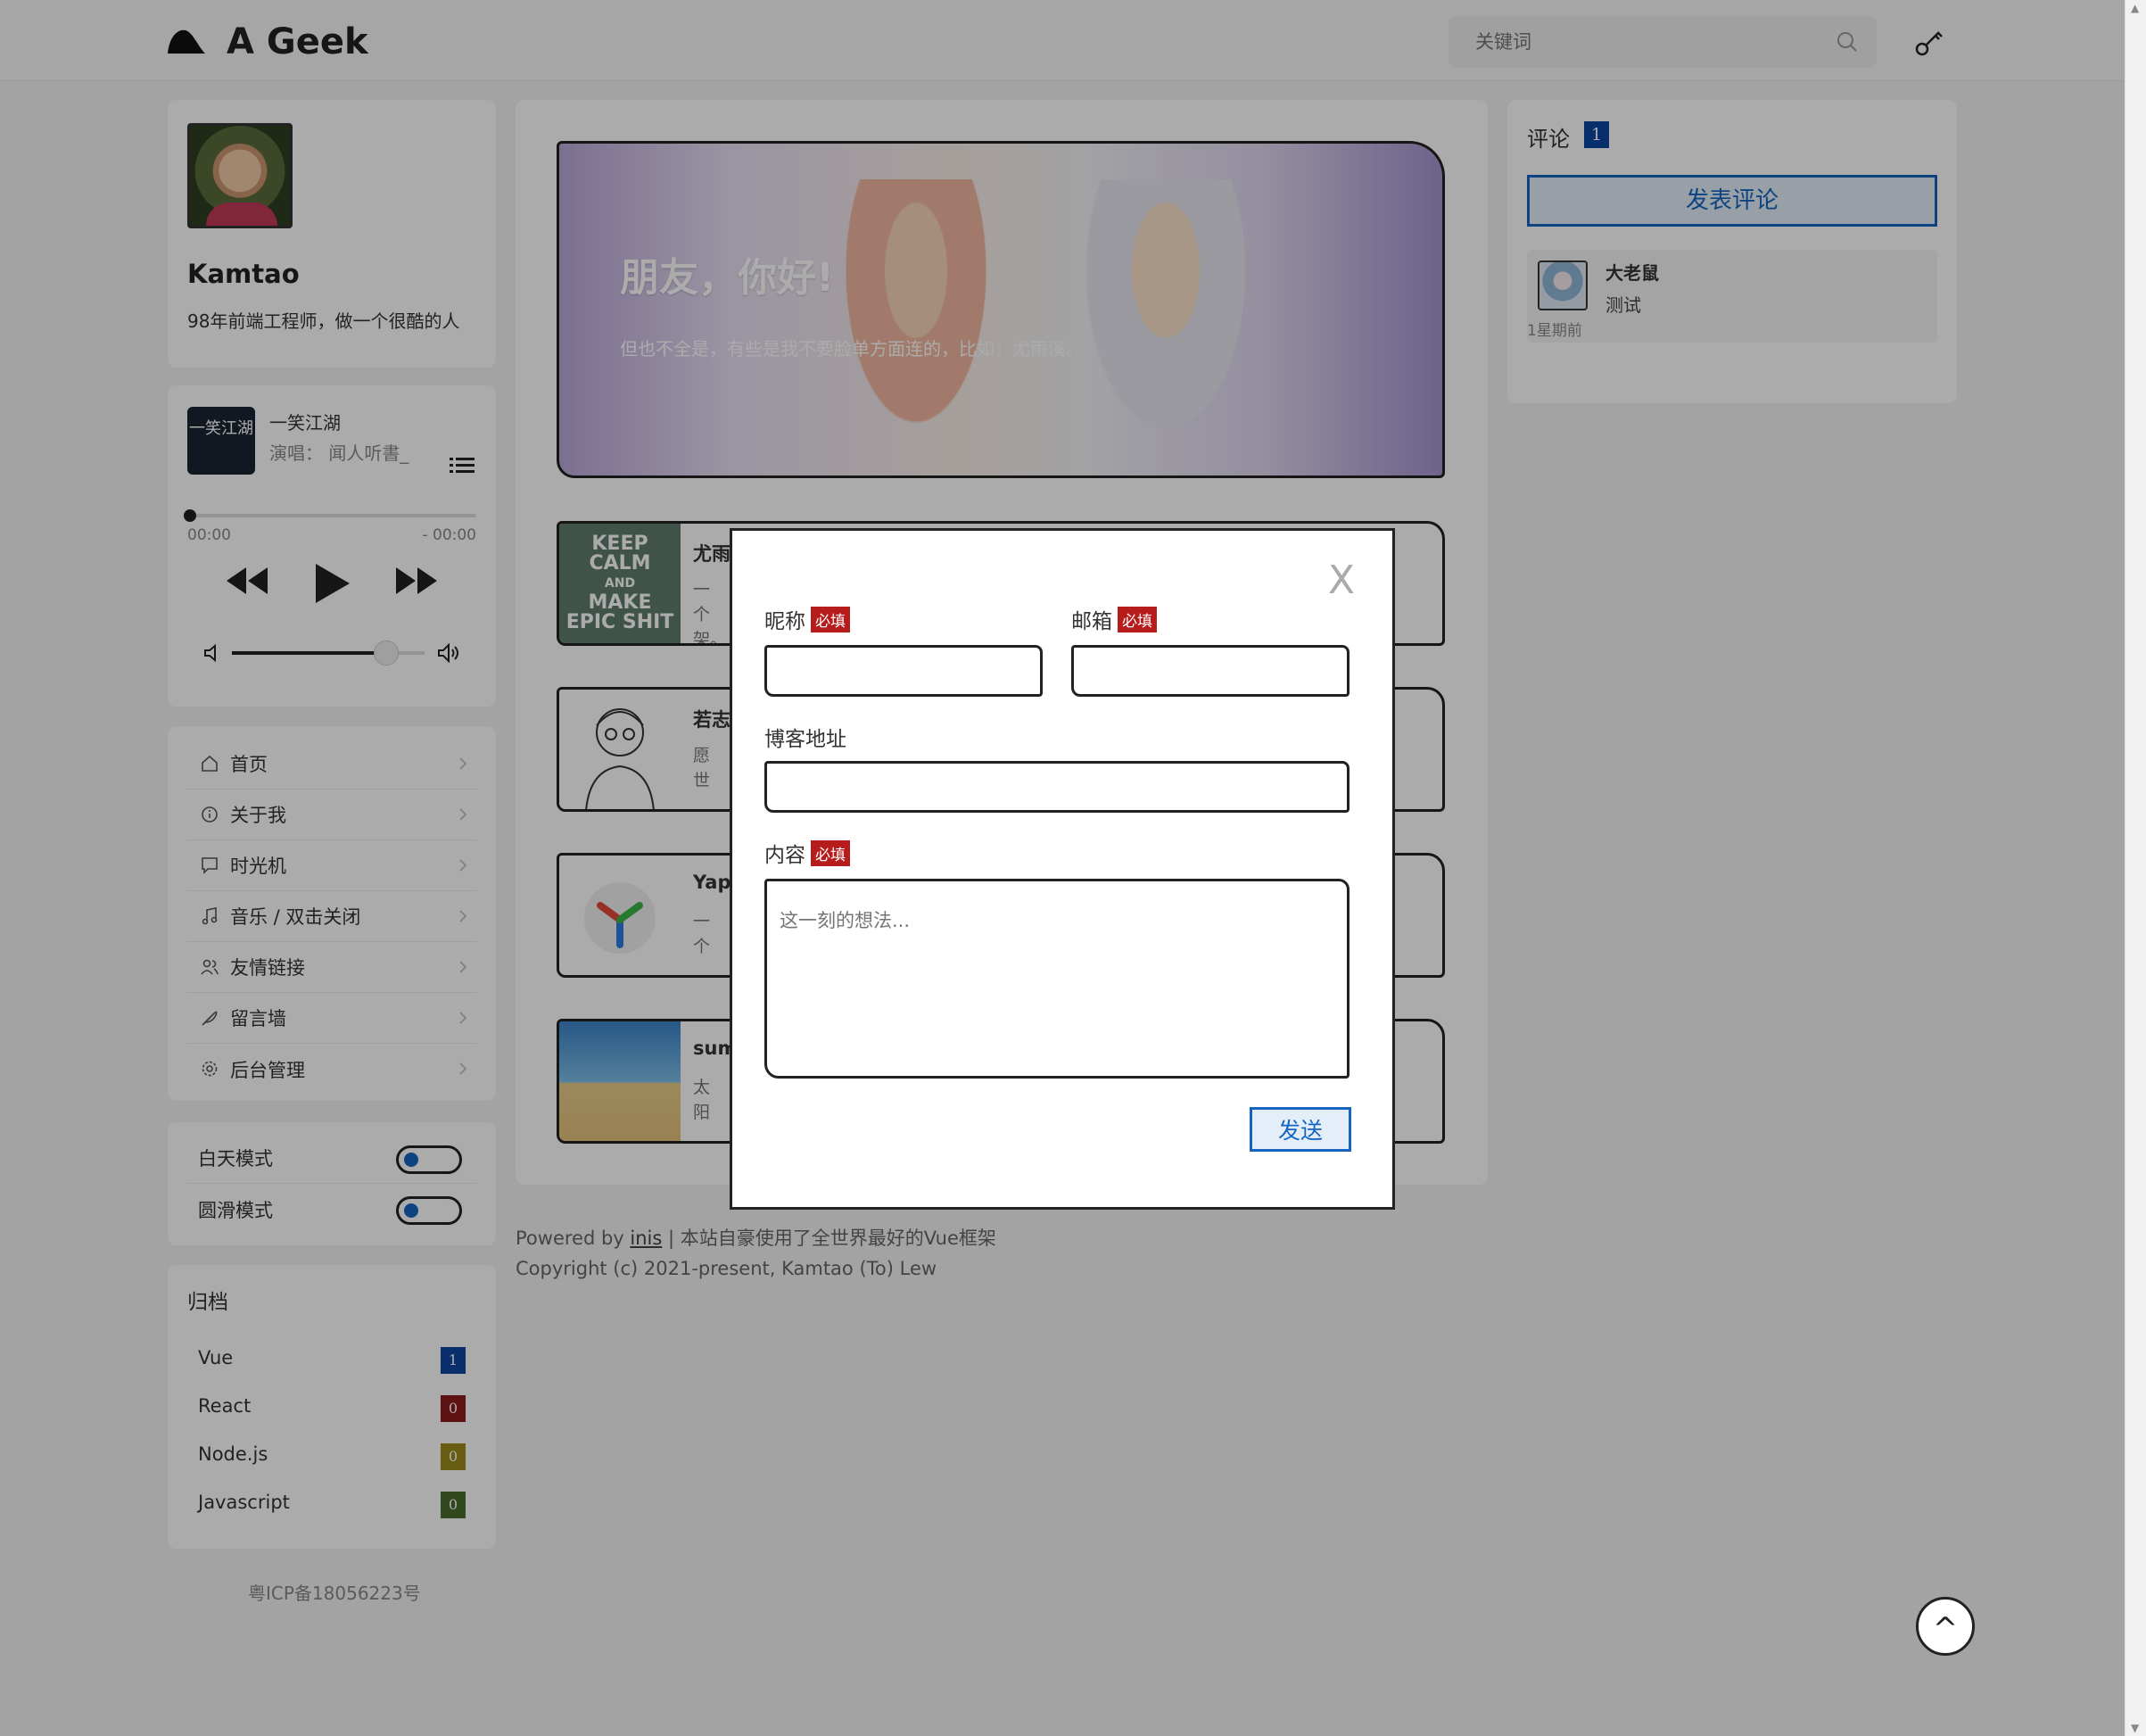 This screenshot has height=1736, width=2146. What do you see at coordinates (1211, 671) in the screenshot?
I see `email-input` at bounding box center [1211, 671].